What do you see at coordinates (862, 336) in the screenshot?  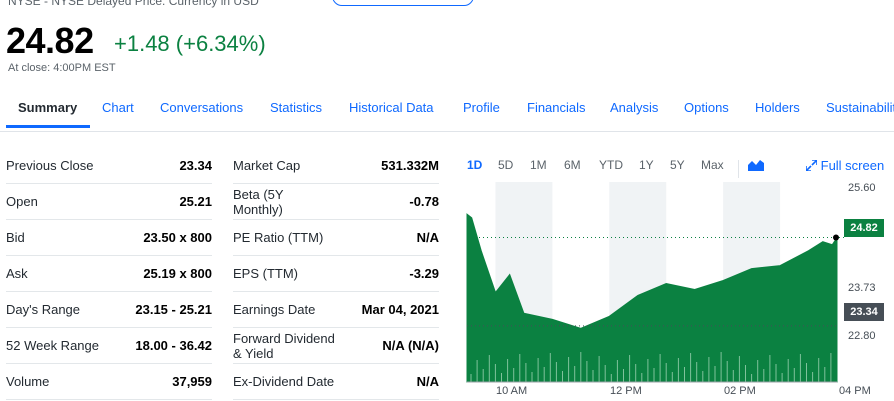 I see `y-tick-label: 22.80` at bounding box center [862, 336].